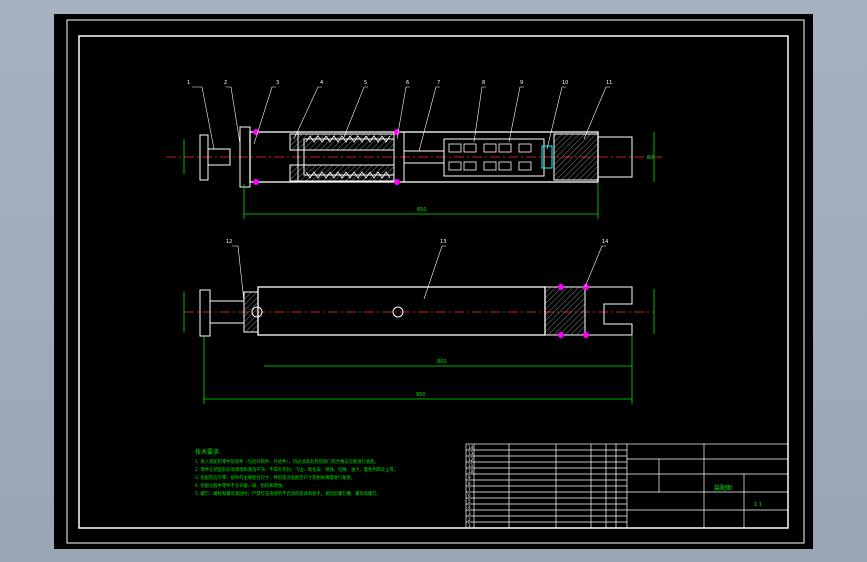 The height and width of the screenshot is (562, 867). Describe the element at coordinates (417, 242) in the screenshot. I see `bottom-callout-numbers: 12 13 14` at that location.